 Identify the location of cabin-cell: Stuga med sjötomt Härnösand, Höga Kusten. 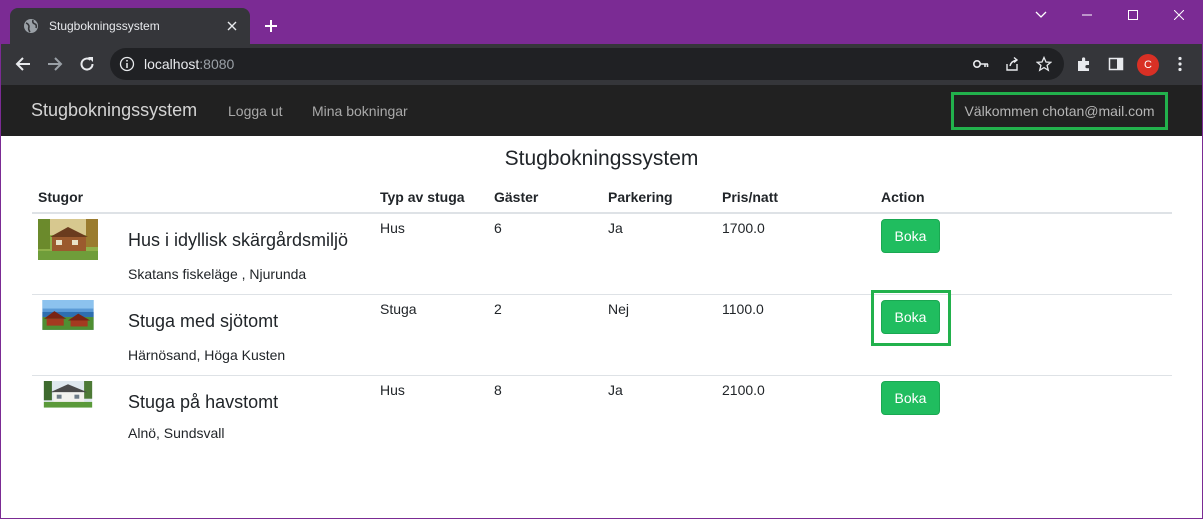
(203, 335).